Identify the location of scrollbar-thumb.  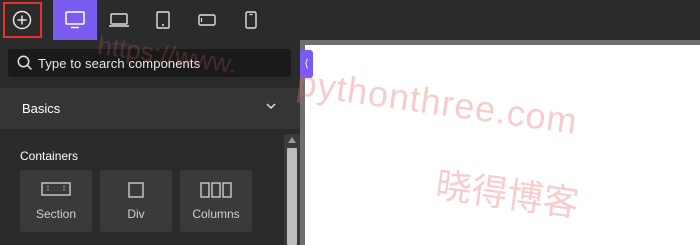
(292, 196).